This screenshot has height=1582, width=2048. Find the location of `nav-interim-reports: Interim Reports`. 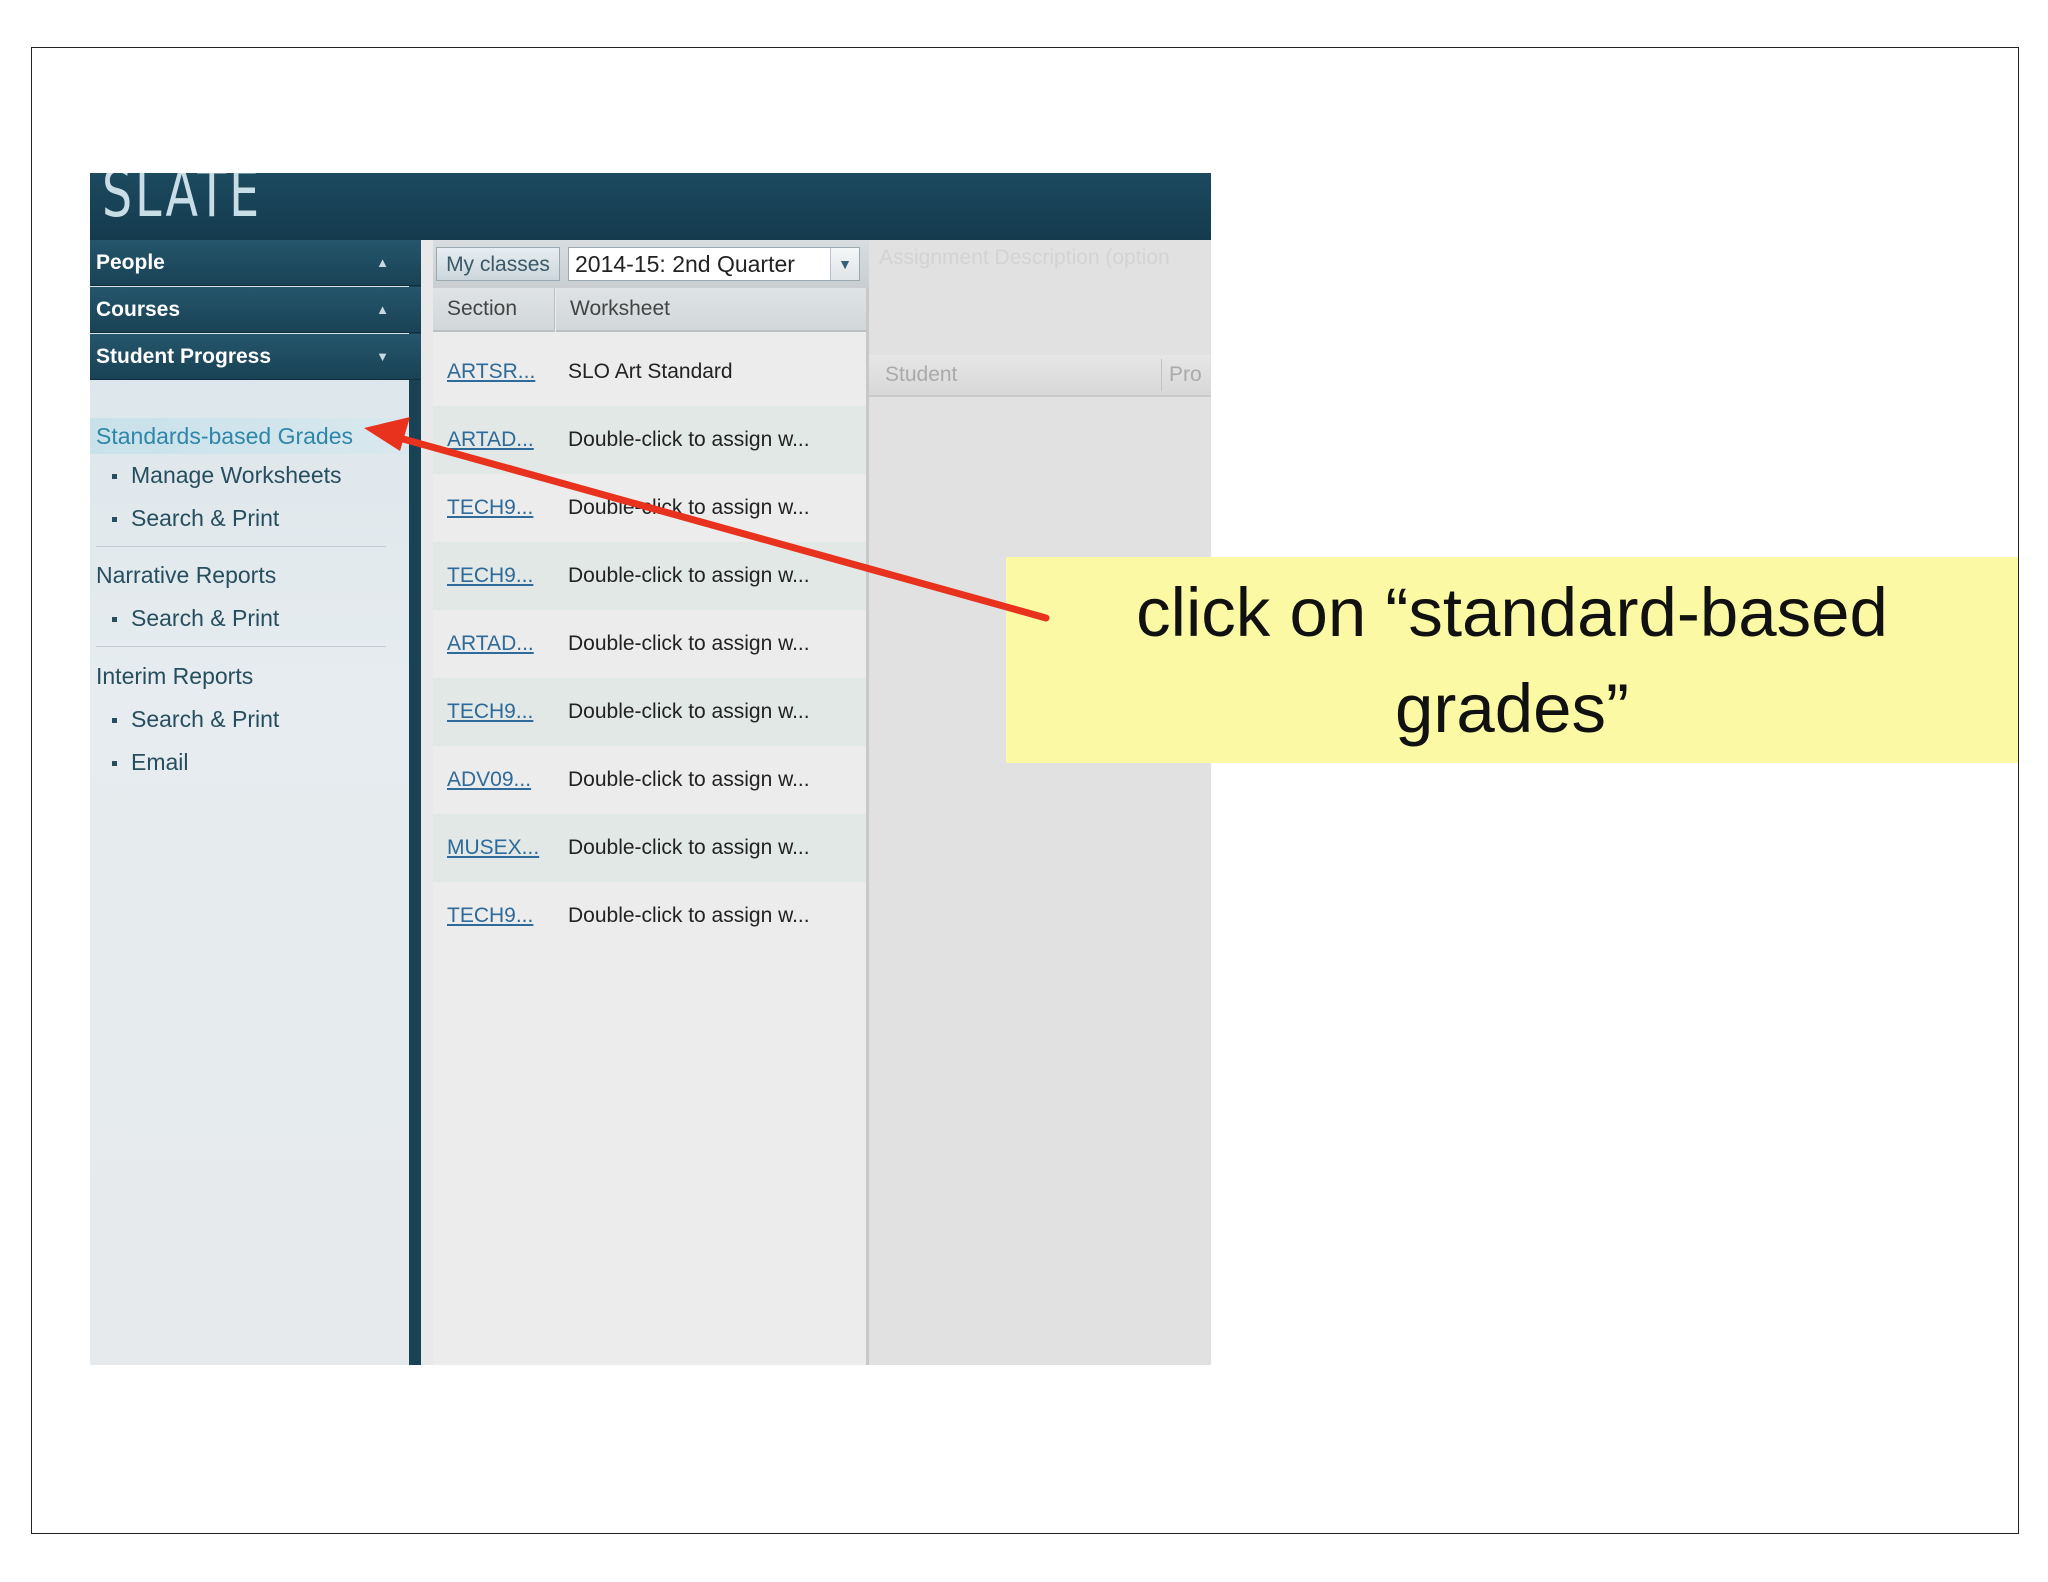

nav-interim-reports: Interim Reports is located at coordinates (174, 676).